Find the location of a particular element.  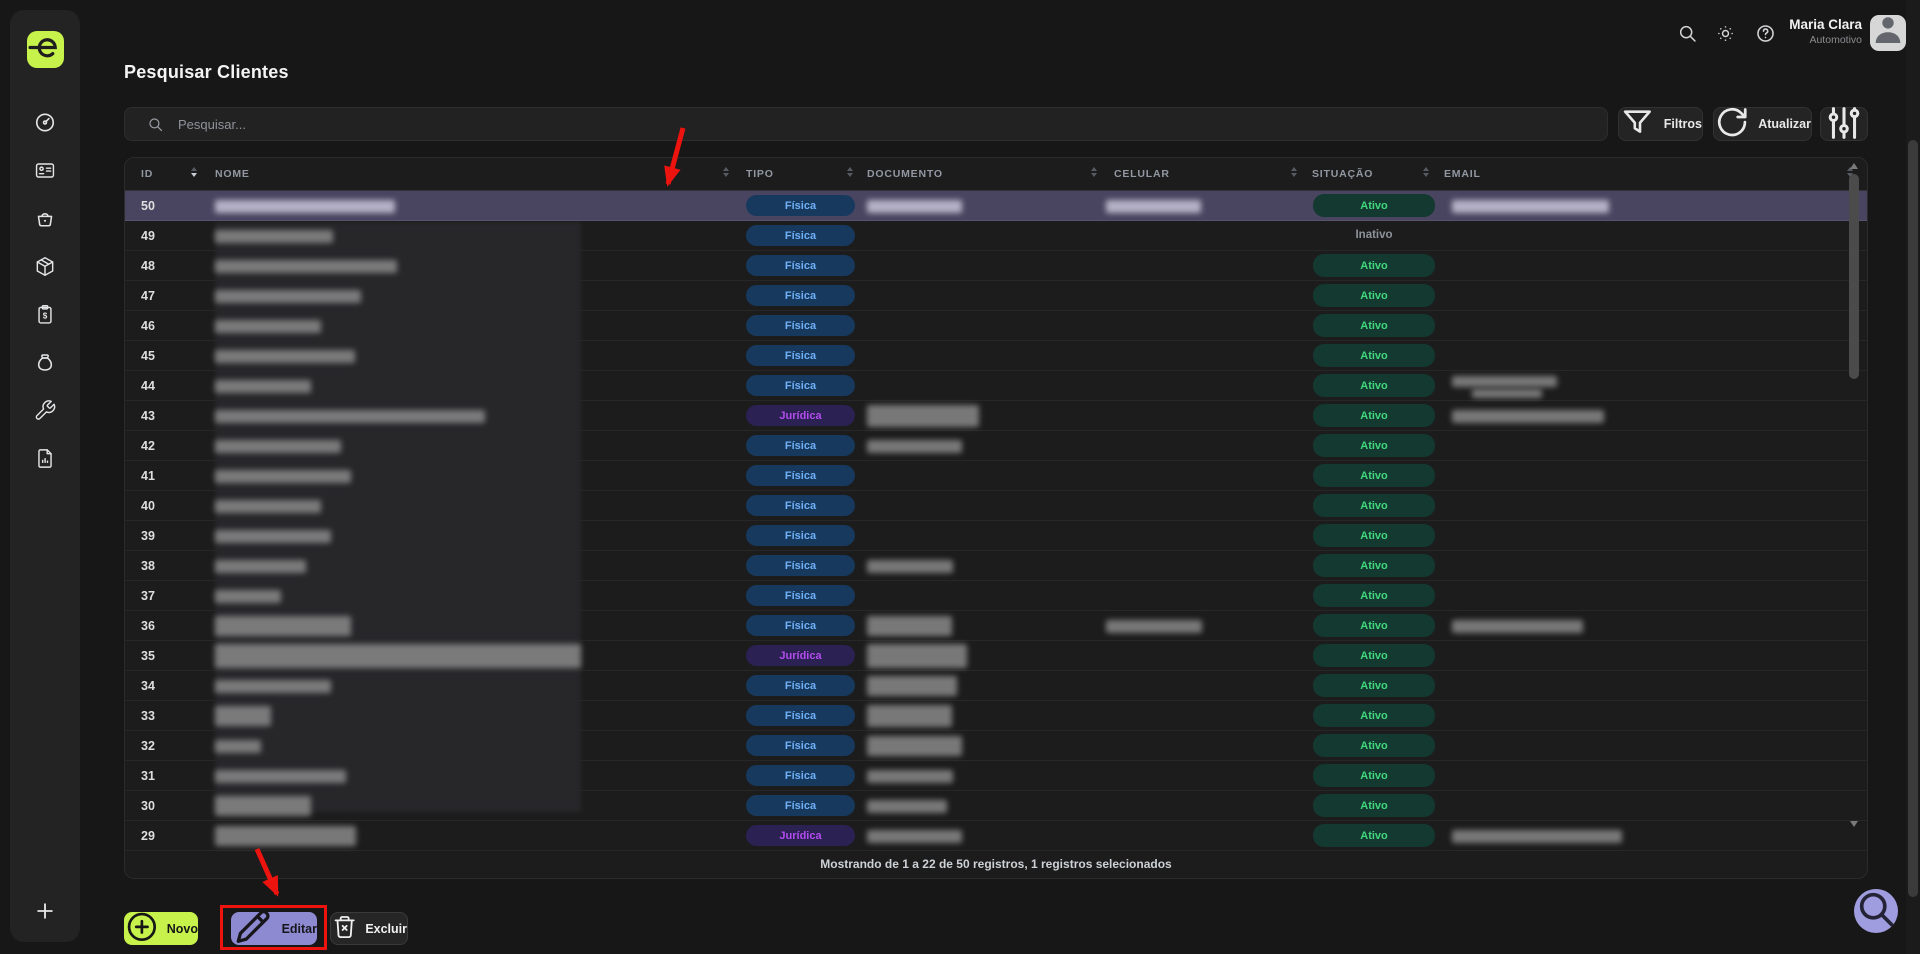

cell-id: 34 is located at coordinates (148, 686).